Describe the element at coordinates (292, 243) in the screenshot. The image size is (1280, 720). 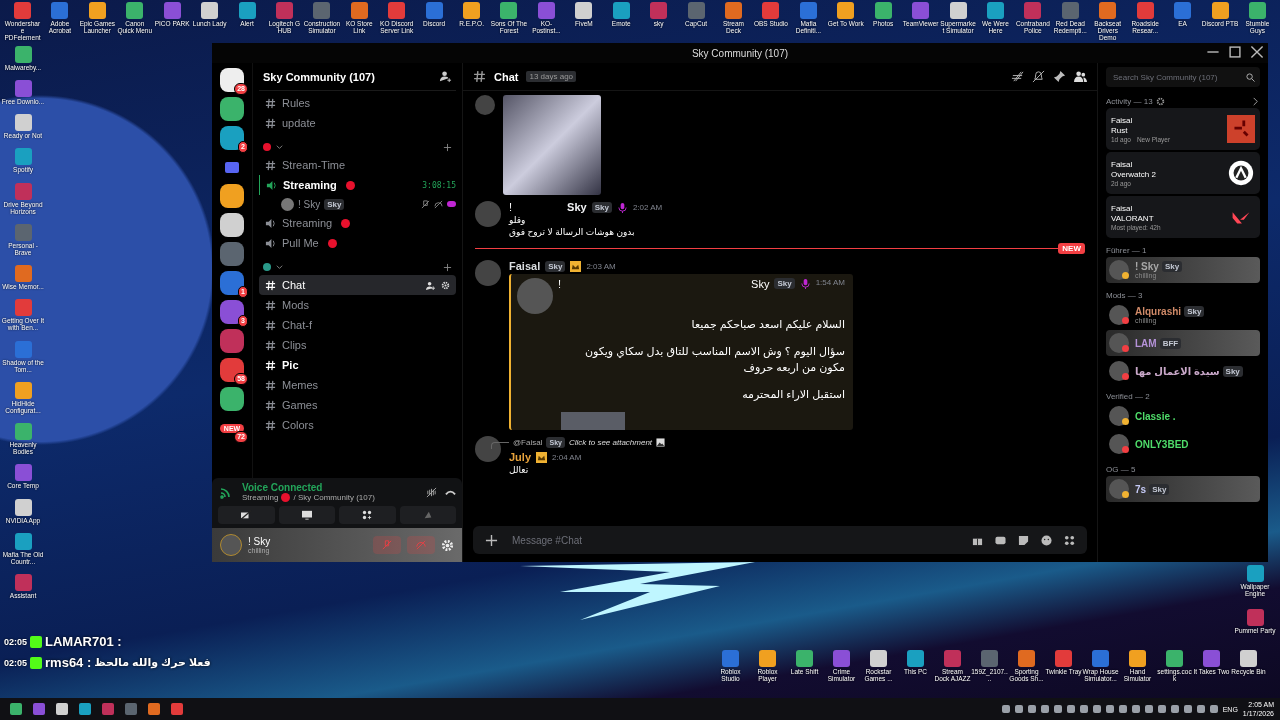
I see `voice-channel-item: Pull Me` at that location.